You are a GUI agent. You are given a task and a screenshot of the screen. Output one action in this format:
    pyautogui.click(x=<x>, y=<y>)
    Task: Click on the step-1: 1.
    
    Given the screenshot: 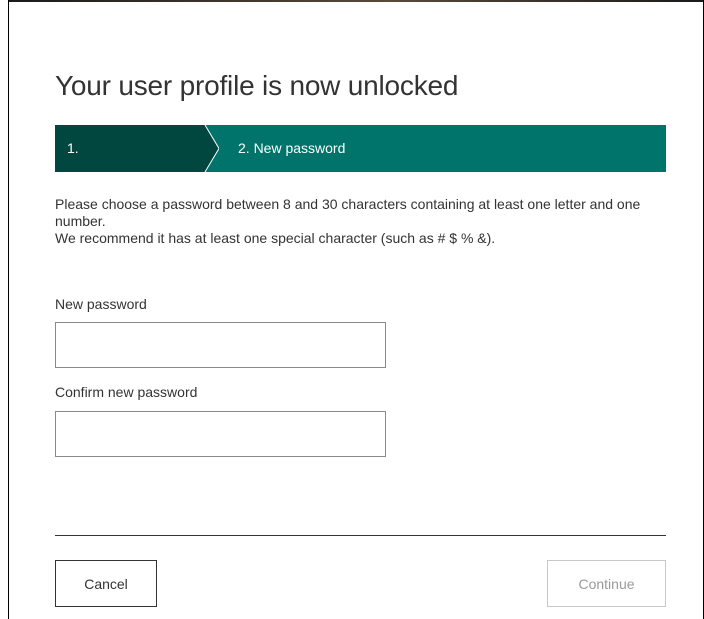 What is the action you would take?
    pyautogui.click(x=130, y=148)
    